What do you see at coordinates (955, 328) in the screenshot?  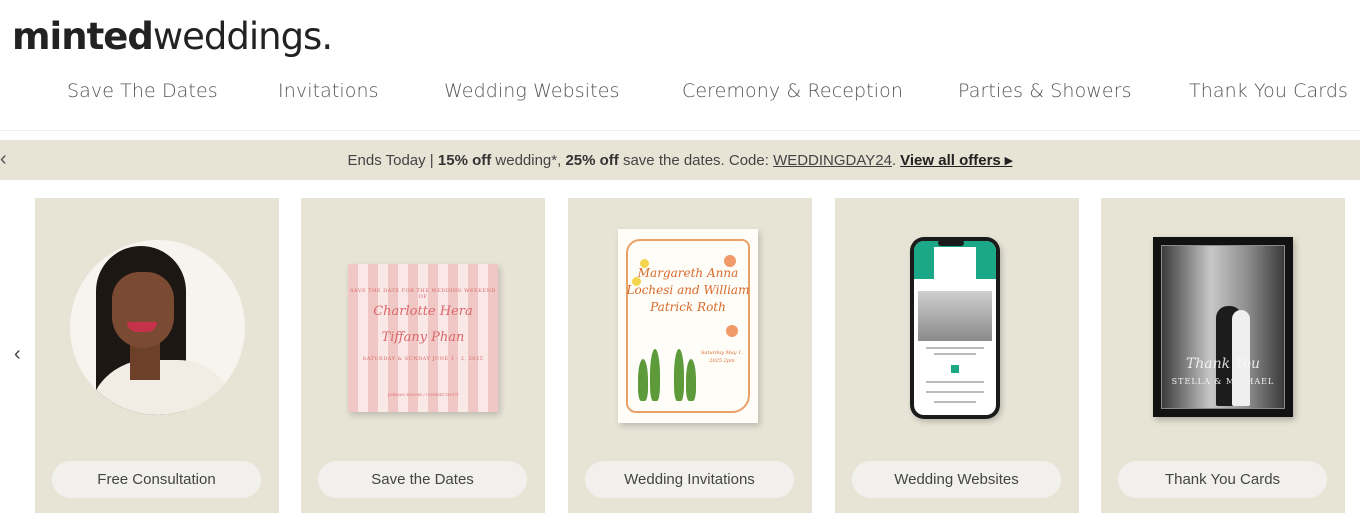 I see `phone-website-preview` at bounding box center [955, 328].